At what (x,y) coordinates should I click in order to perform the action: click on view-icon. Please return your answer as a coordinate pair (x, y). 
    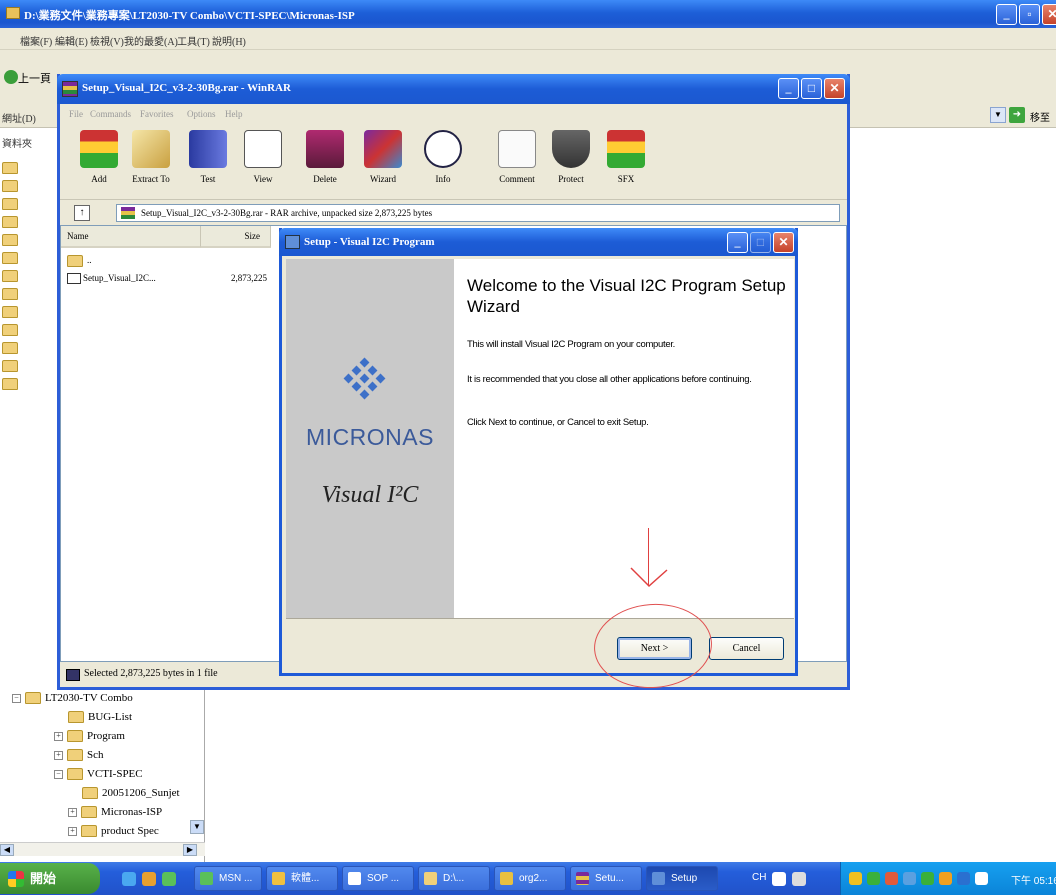
    Looking at the image, I should click on (263, 149).